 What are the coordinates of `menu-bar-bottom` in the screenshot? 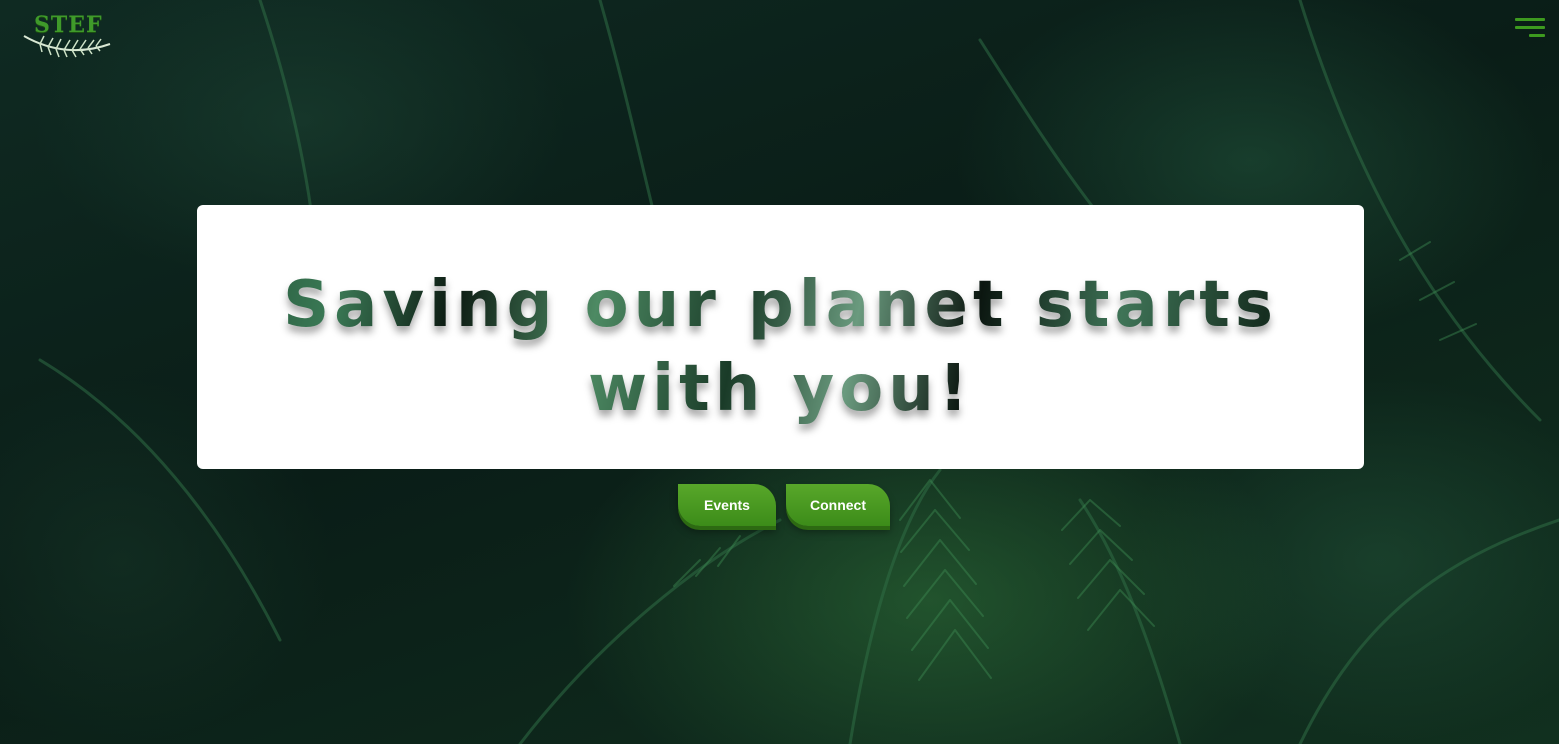 It's located at (1537, 35).